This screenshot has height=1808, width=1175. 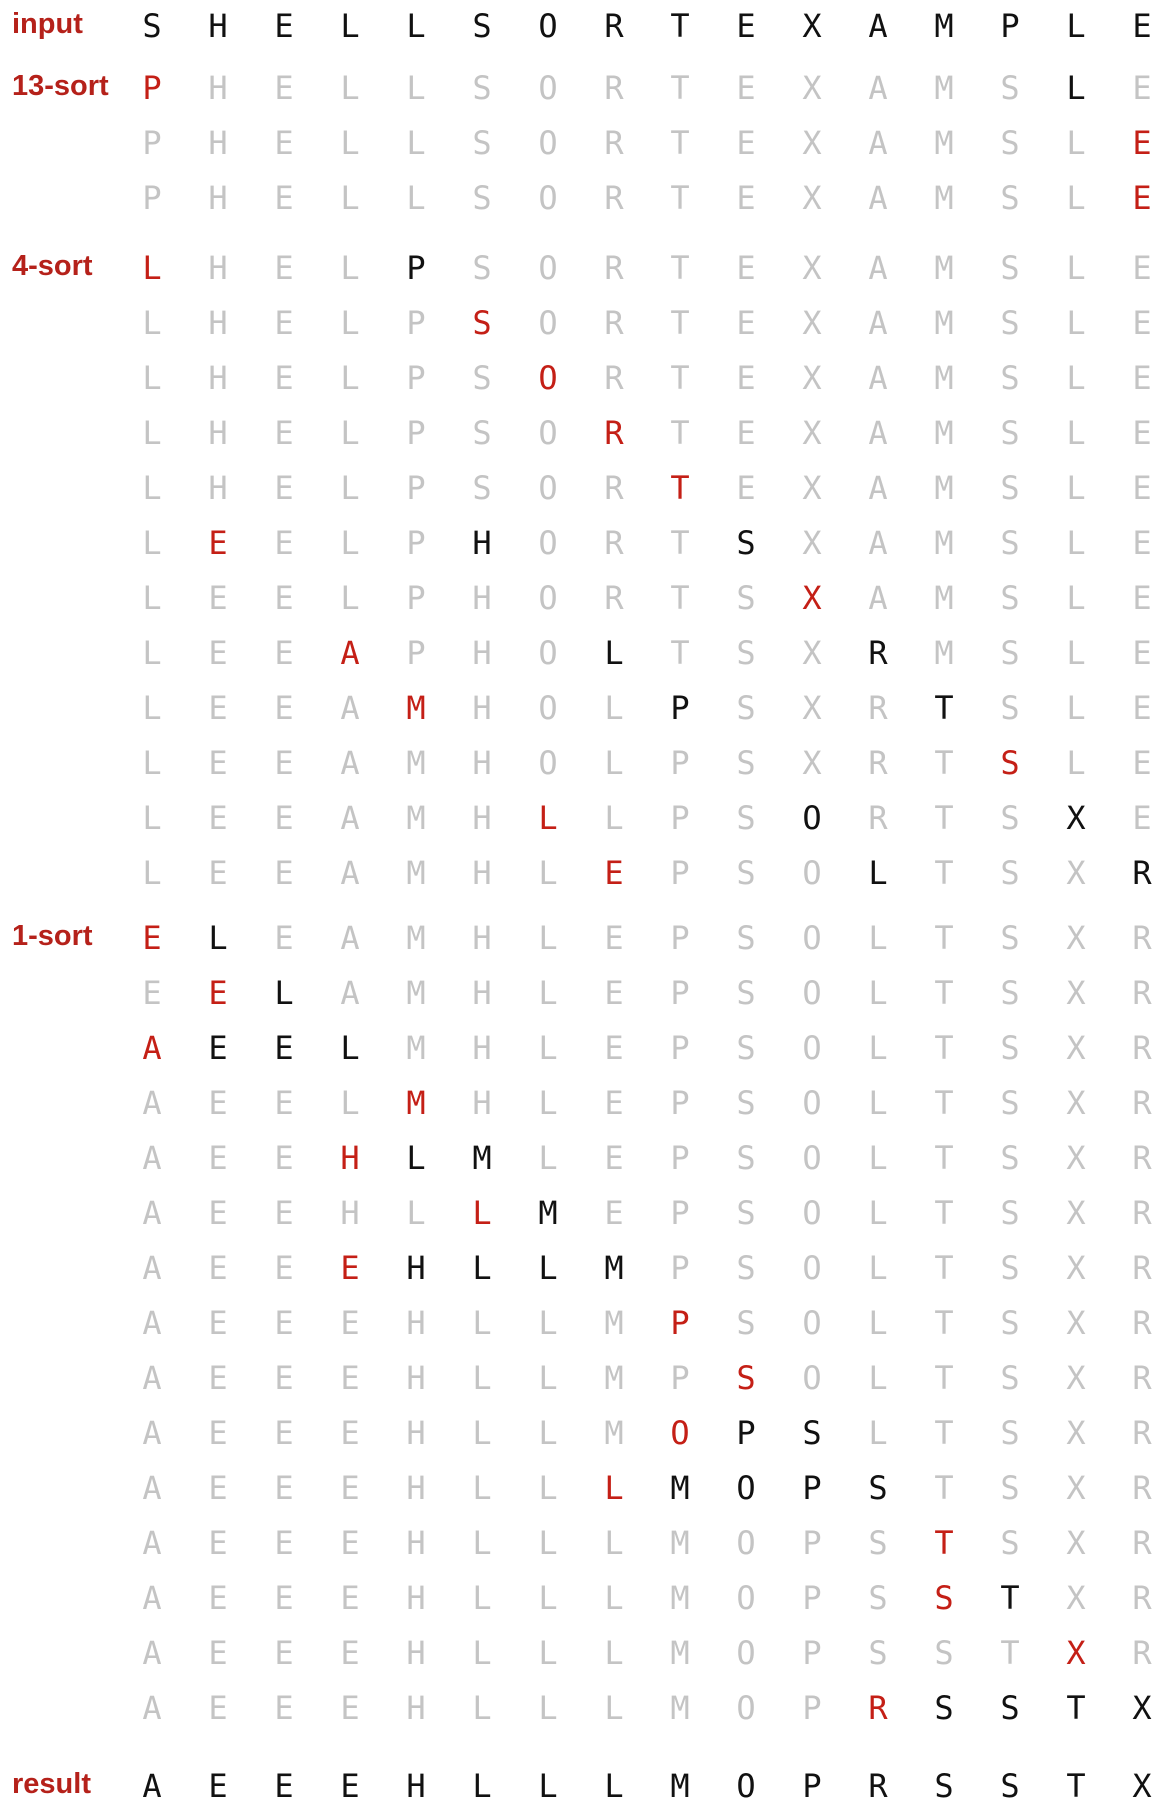 I want to click on label-1-sort: 1-sort, so click(x=52, y=936).